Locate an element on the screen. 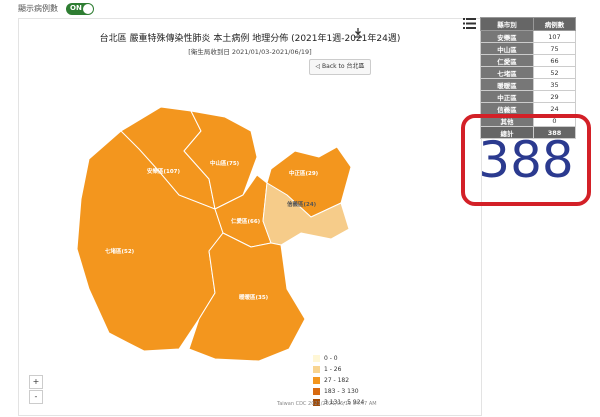 The width and height of the screenshot is (600, 417). legend-item: 1 - 26 is located at coordinates (338, 369).